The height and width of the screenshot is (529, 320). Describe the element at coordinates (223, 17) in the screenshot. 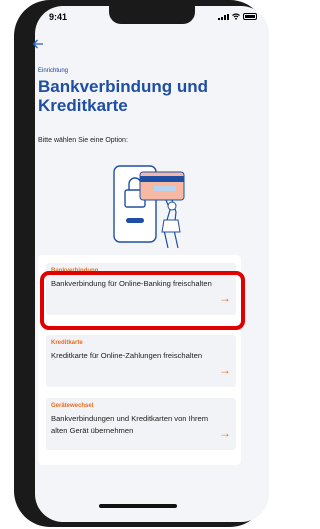

I see `signal-icon` at that location.